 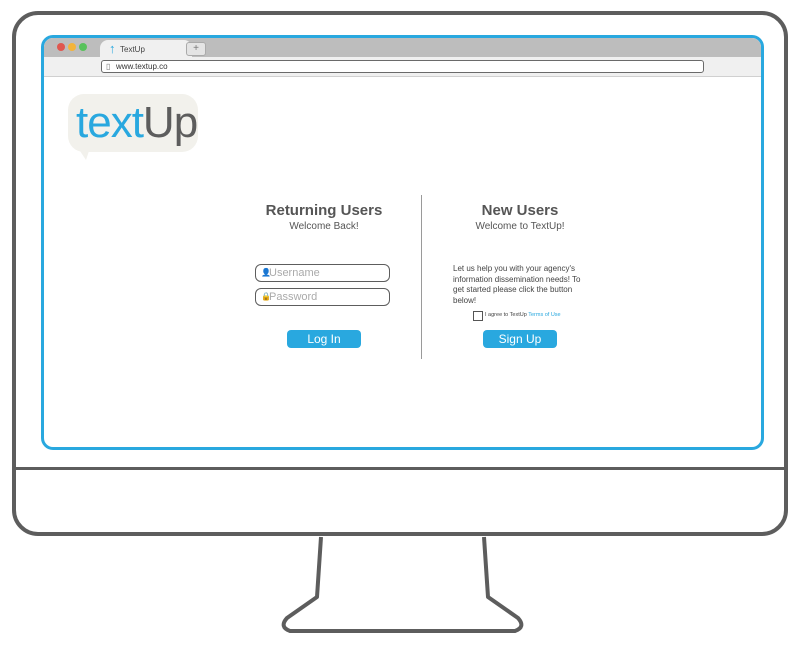 What do you see at coordinates (324, 226) in the screenshot?
I see `returning-users-subtitle: Welcome Back!` at bounding box center [324, 226].